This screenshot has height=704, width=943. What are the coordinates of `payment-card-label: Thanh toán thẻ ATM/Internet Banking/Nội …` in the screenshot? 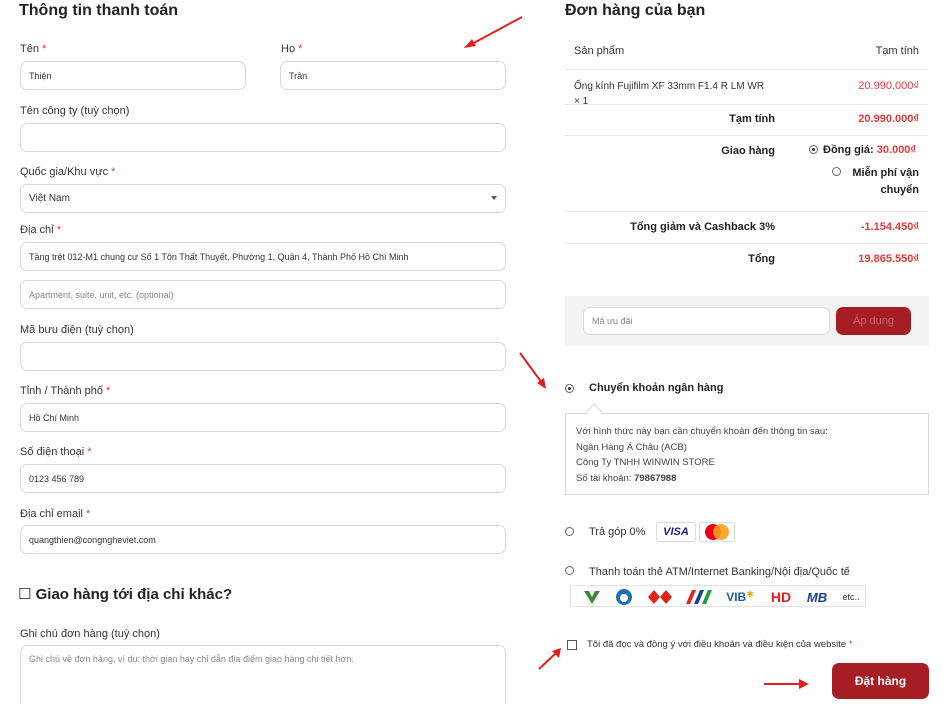 It's located at (719, 572).